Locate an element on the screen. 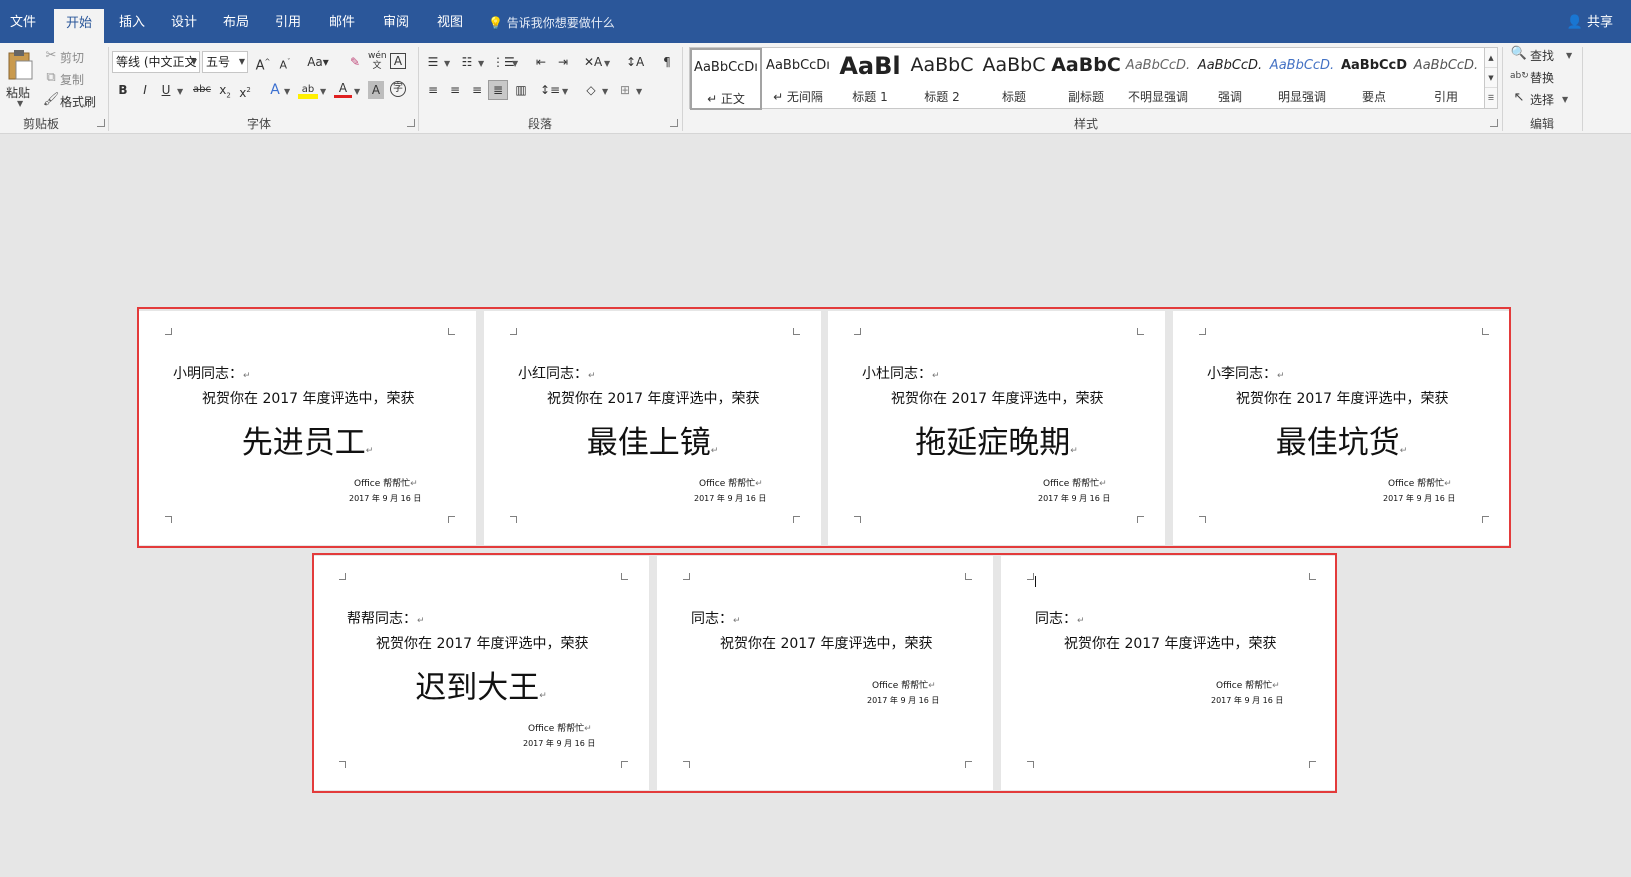 The image size is (1631, 877). style-subtitle: AaBbC 副标题 is located at coordinates (1086, 79).